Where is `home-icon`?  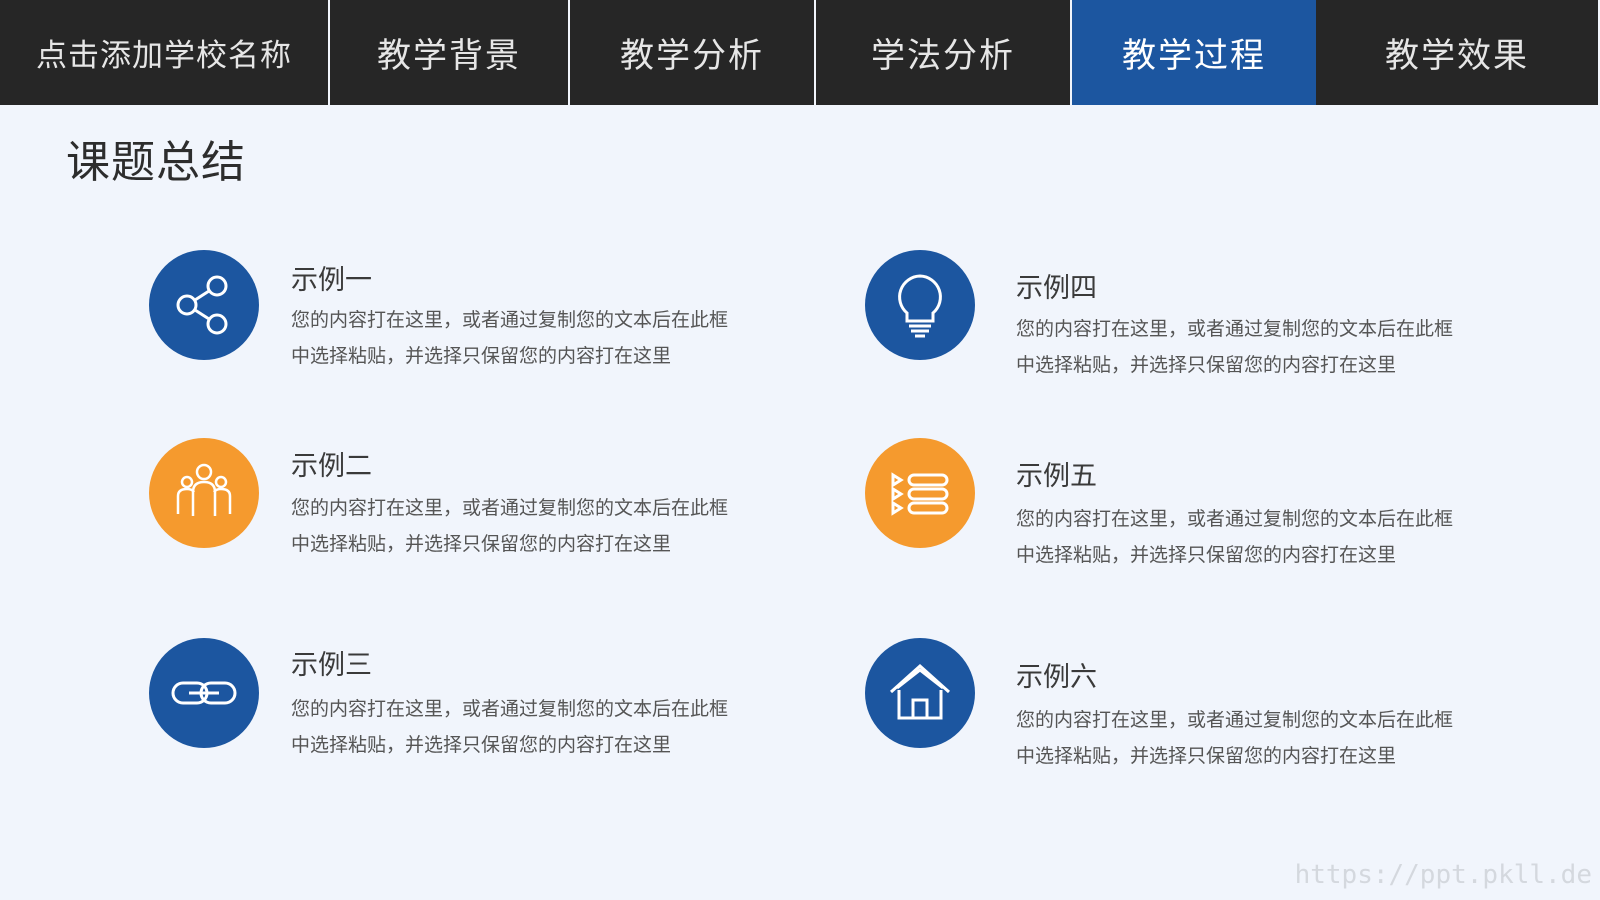
home-icon is located at coordinates (920, 691).